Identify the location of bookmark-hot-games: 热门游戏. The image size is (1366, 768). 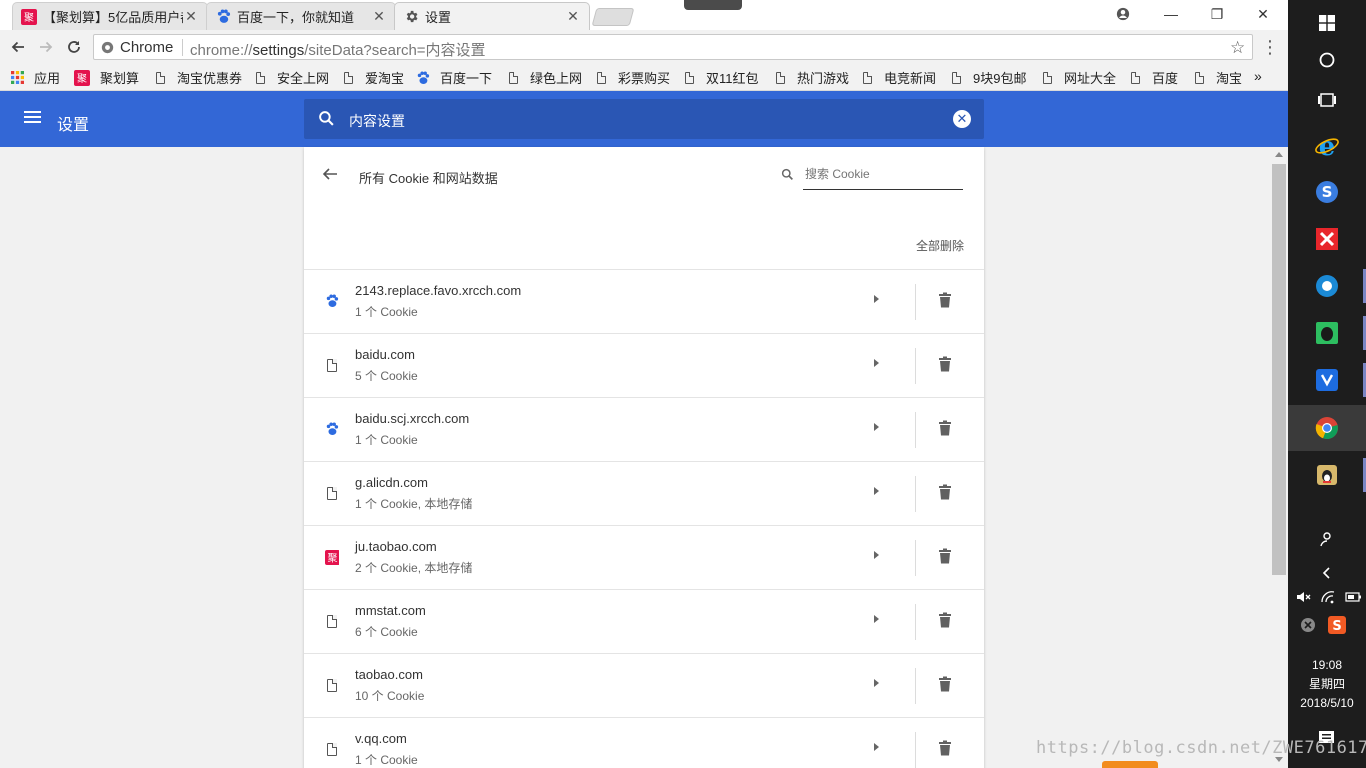
(811, 77).